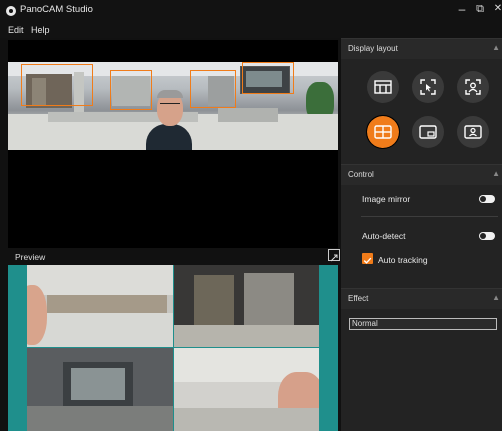 Image resolution: width=502 pixels, height=431 pixels. Describe the element at coordinates (11, 11) in the screenshot. I see `app-logo-icon` at that location.